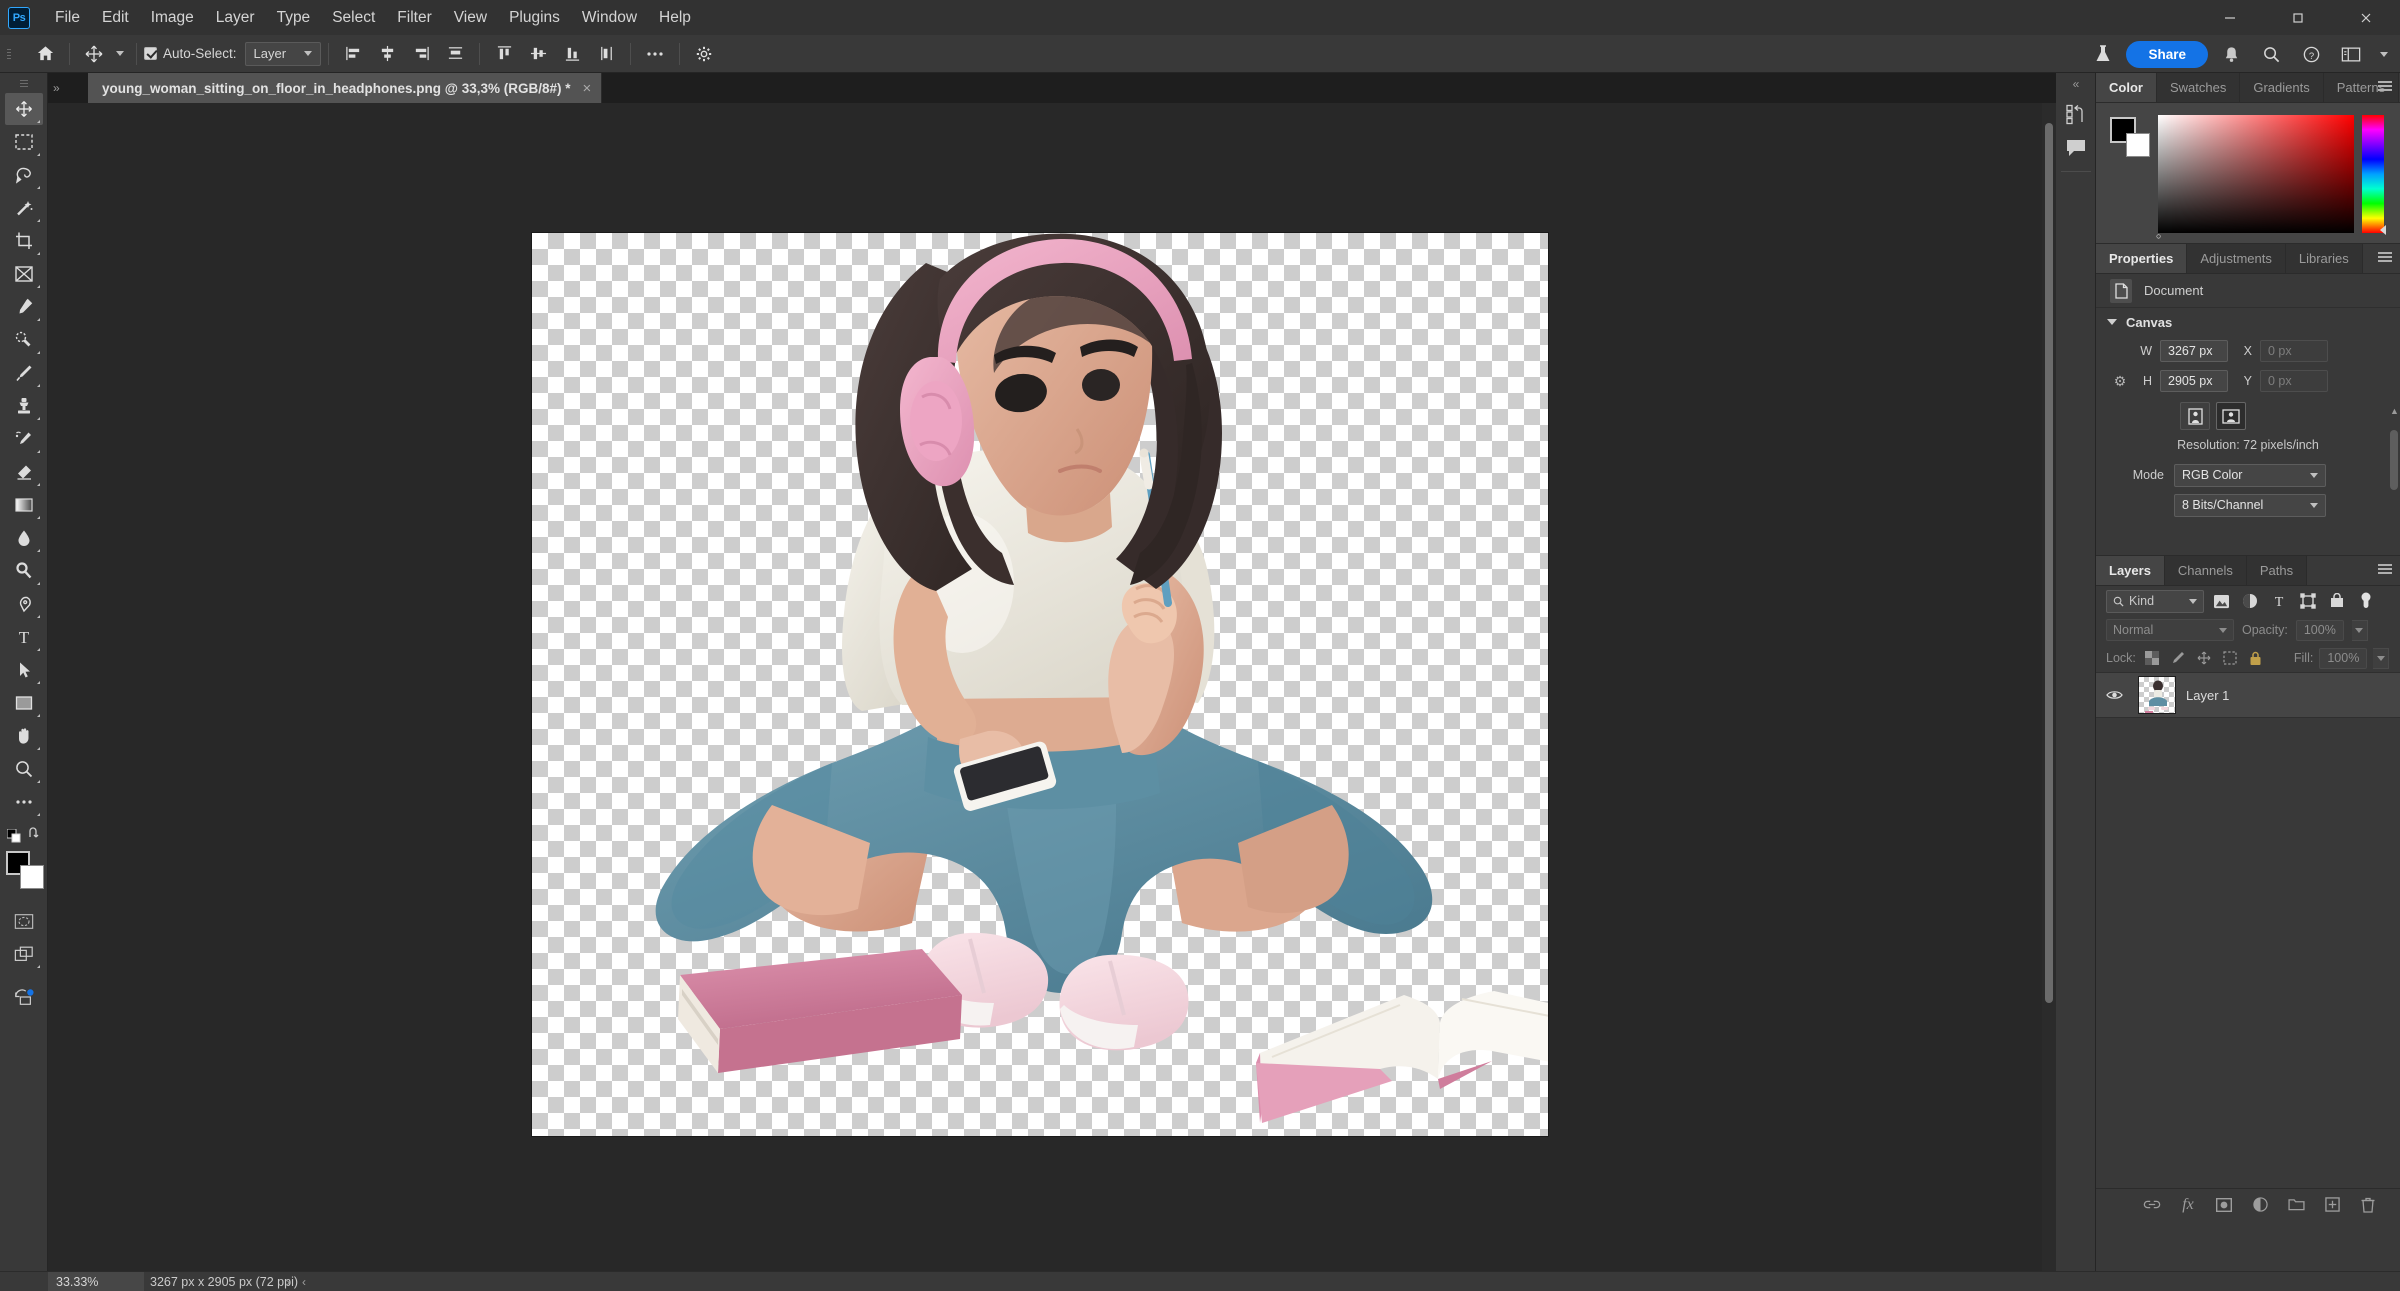 The height and width of the screenshot is (1291, 2400). Describe the element at coordinates (24, 83) in the screenshot. I see `toolbar-grip` at that location.